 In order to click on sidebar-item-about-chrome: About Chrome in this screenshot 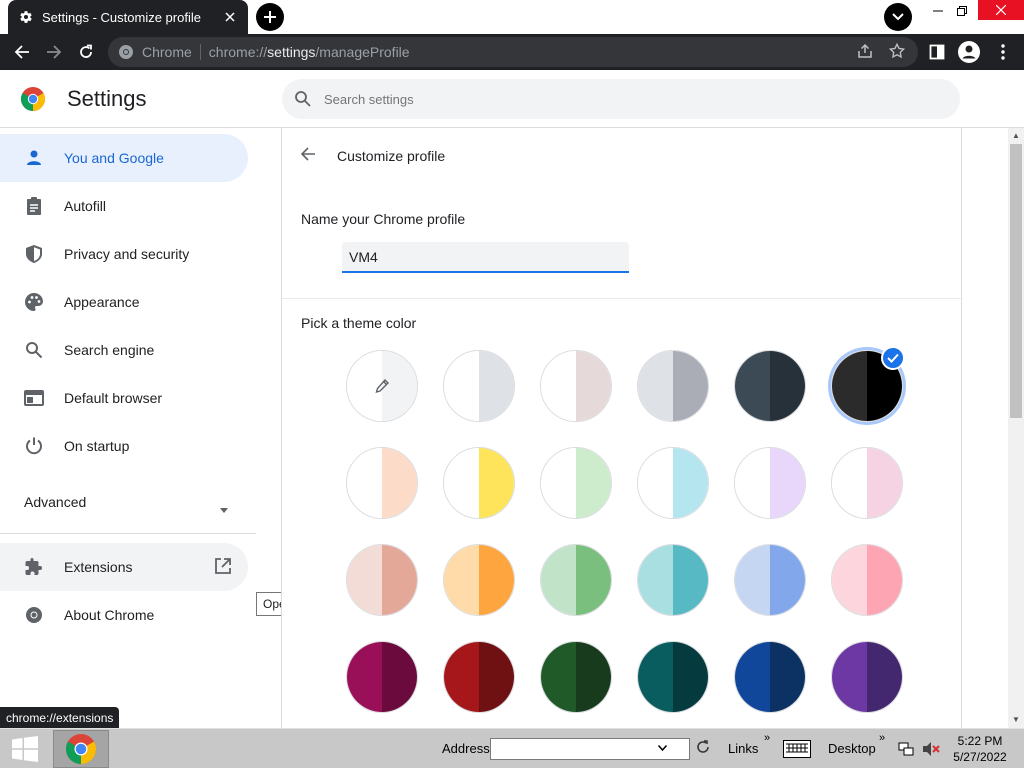, I will do `click(124, 615)`.